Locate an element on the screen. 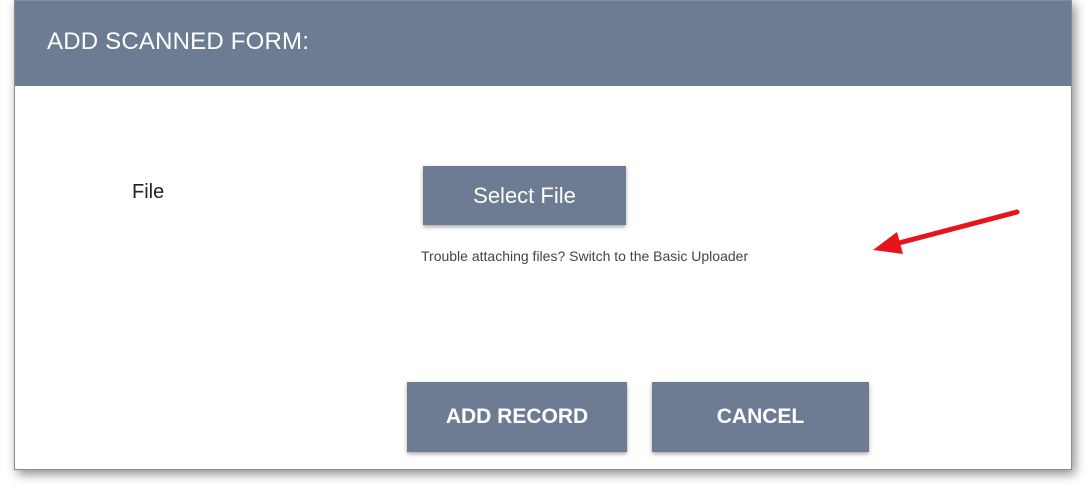 The width and height of the screenshot is (1089, 488). dialog-title: ADD SCANNED FORM: is located at coordinates (178, 41).